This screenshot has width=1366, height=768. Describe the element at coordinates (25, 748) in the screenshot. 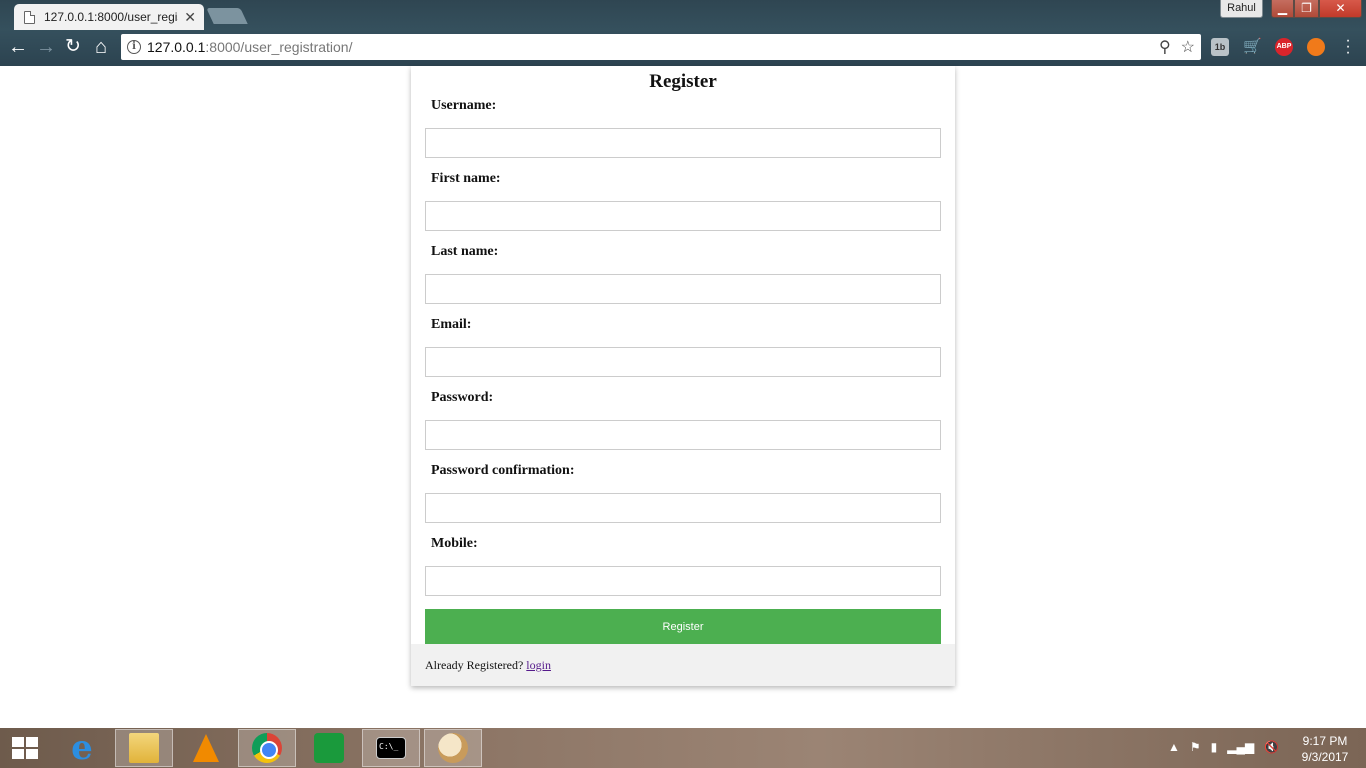

I see `windows-start-icon` at that location.